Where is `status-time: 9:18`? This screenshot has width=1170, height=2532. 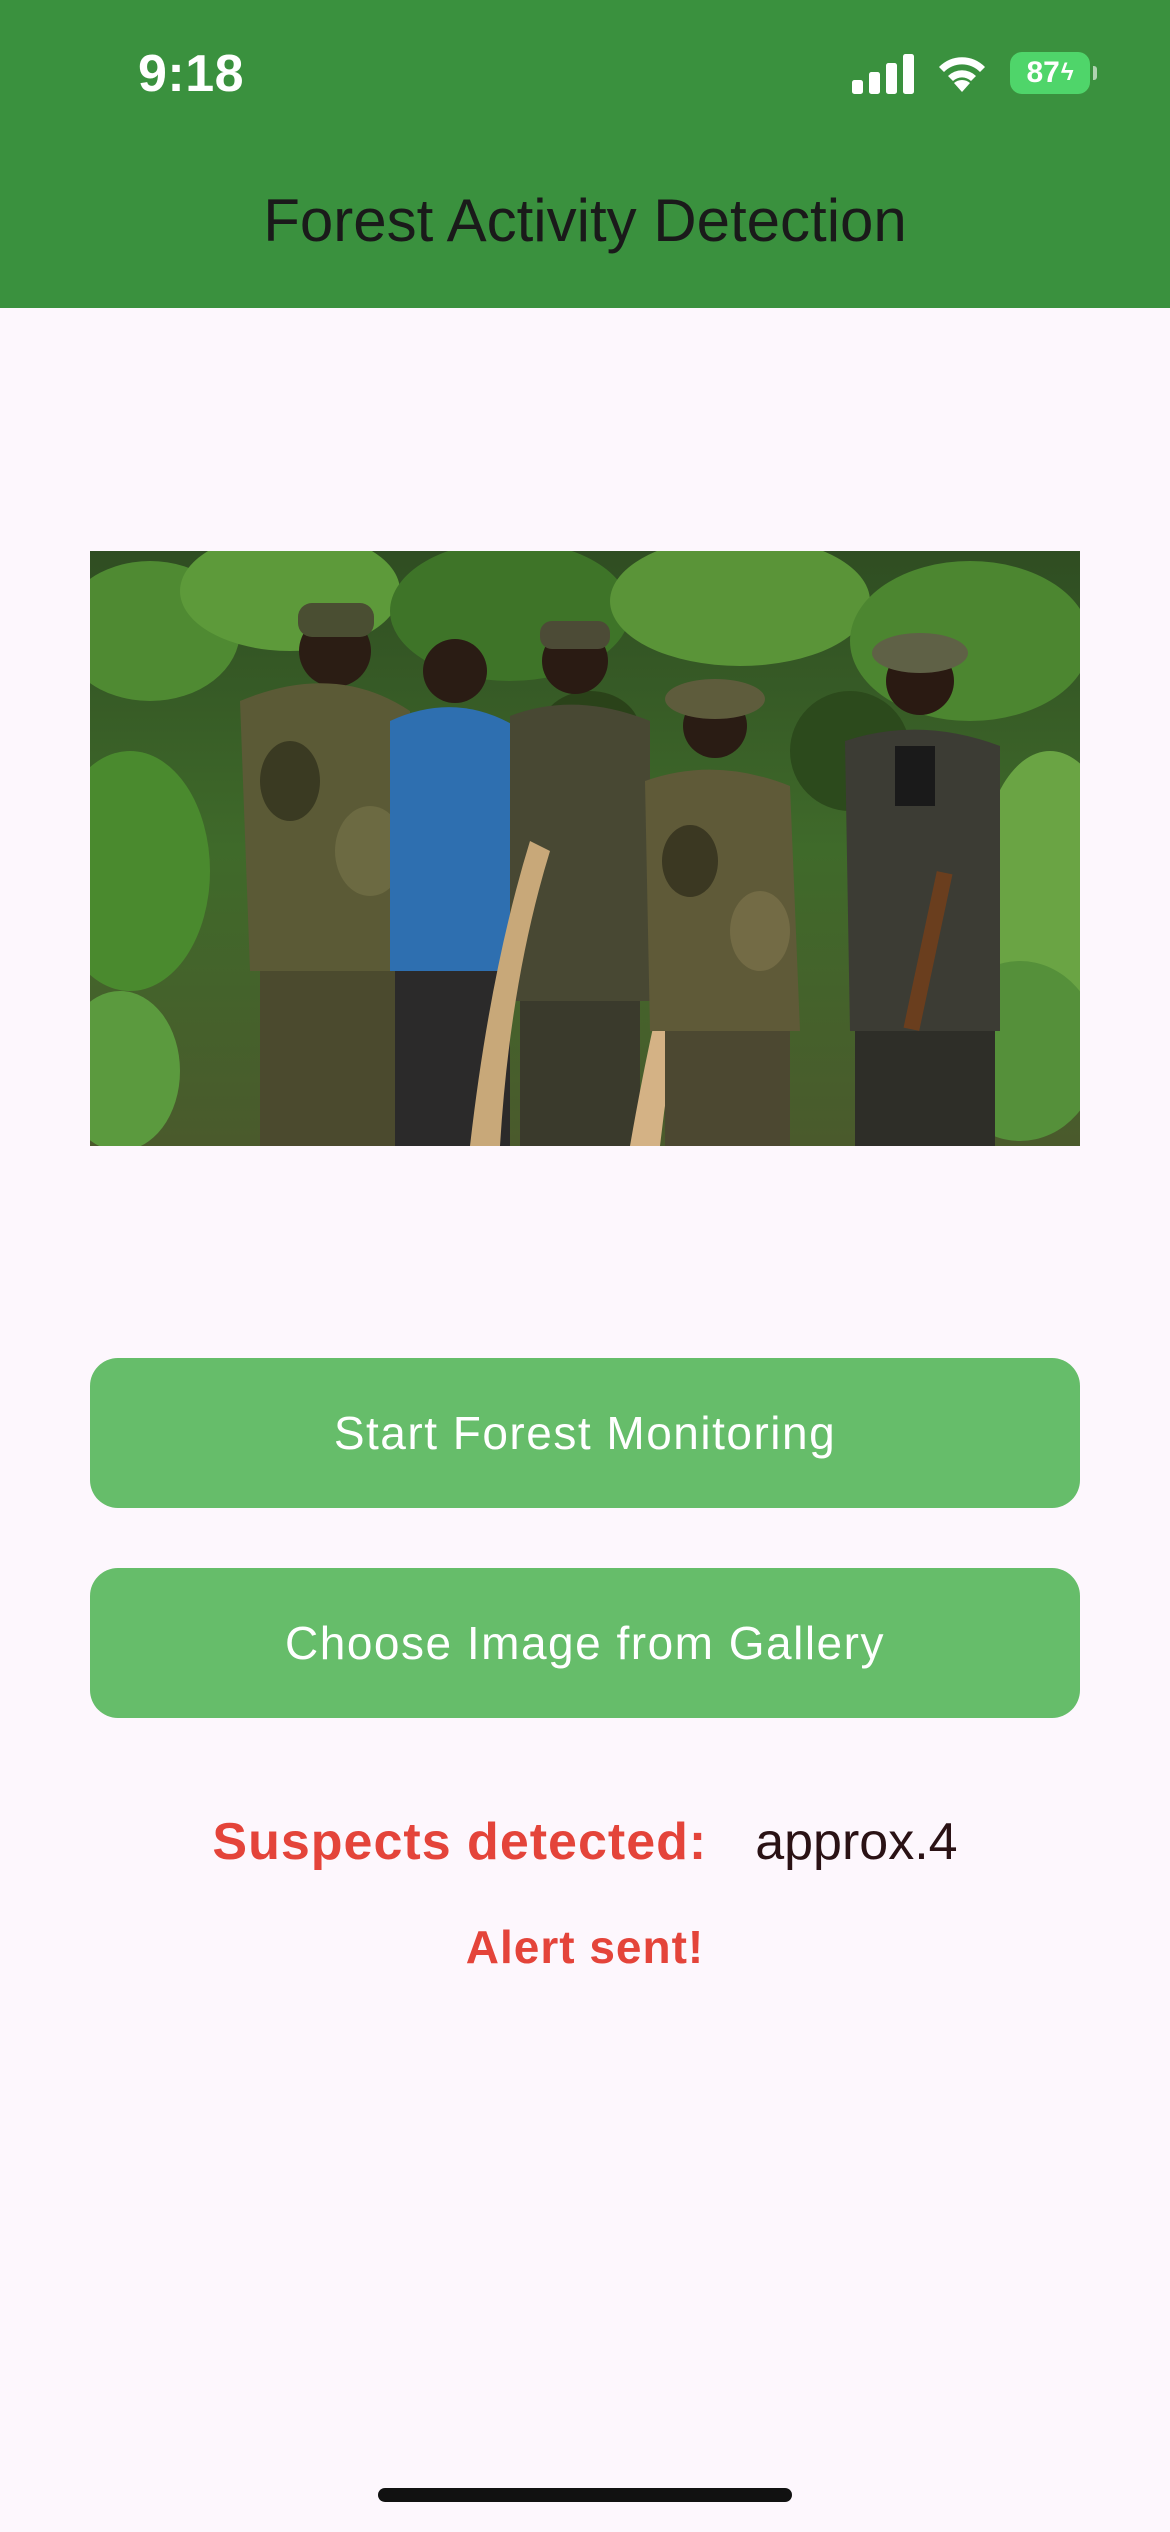 status-time: 9:18 is located at coordinates (191, 74).